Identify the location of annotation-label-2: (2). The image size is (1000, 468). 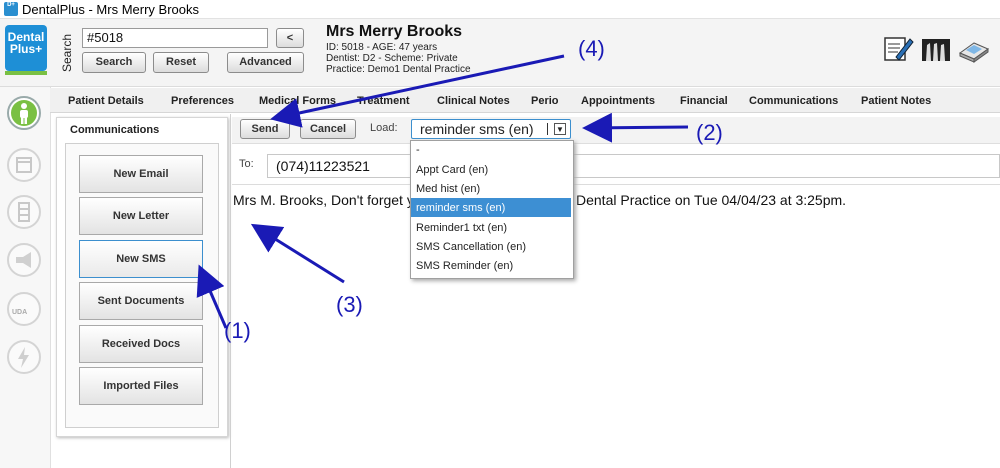
(709, 132).